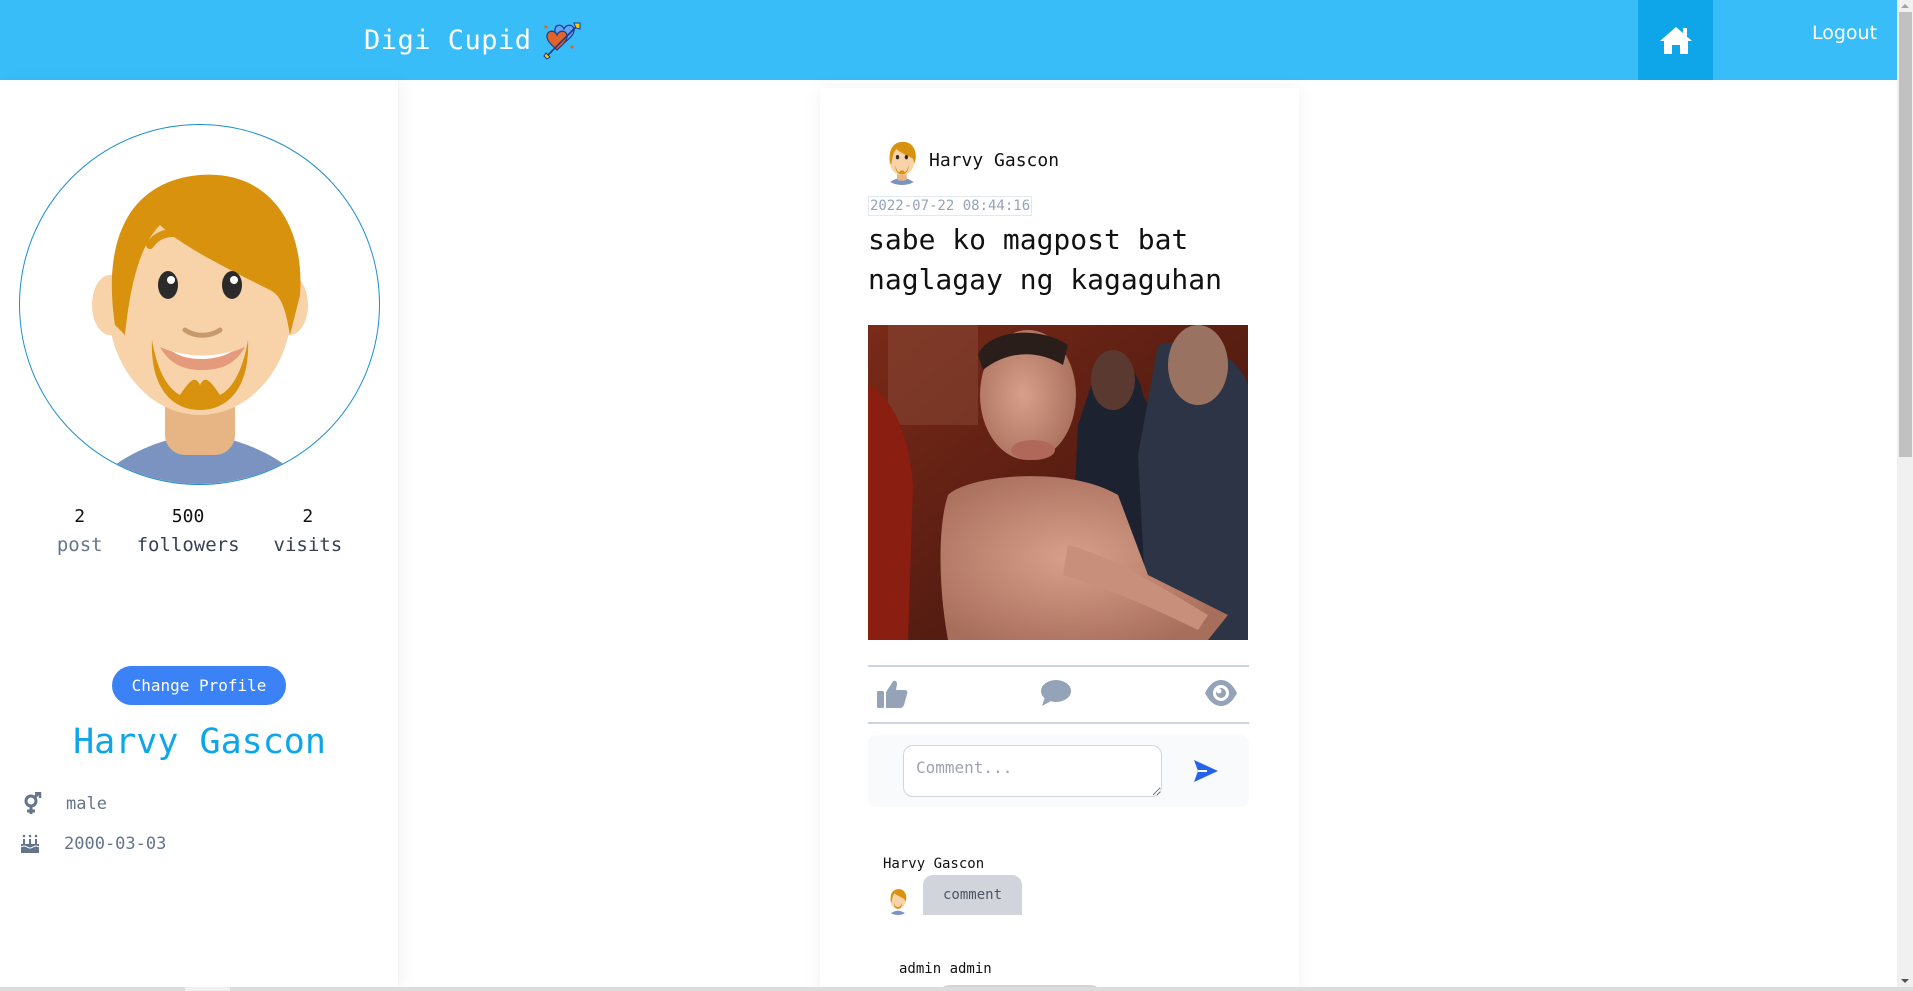 The height and width of the screenshot is (991, 1913). I want to click on scroll-down-arrow-icon, so click(1905, 981).